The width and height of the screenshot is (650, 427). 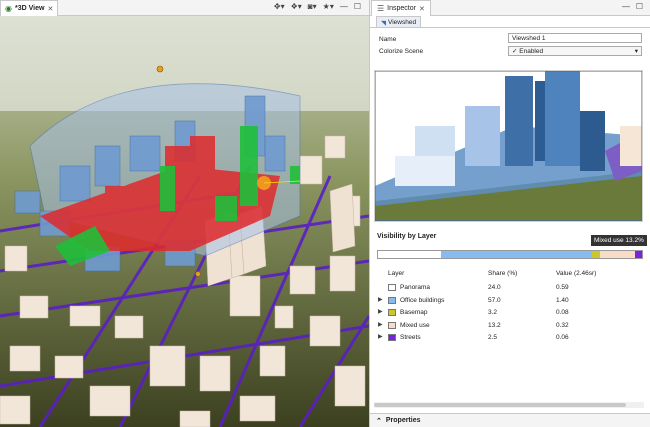 I want to click on viewshed-handle-icon, so click(x=160, y=69).